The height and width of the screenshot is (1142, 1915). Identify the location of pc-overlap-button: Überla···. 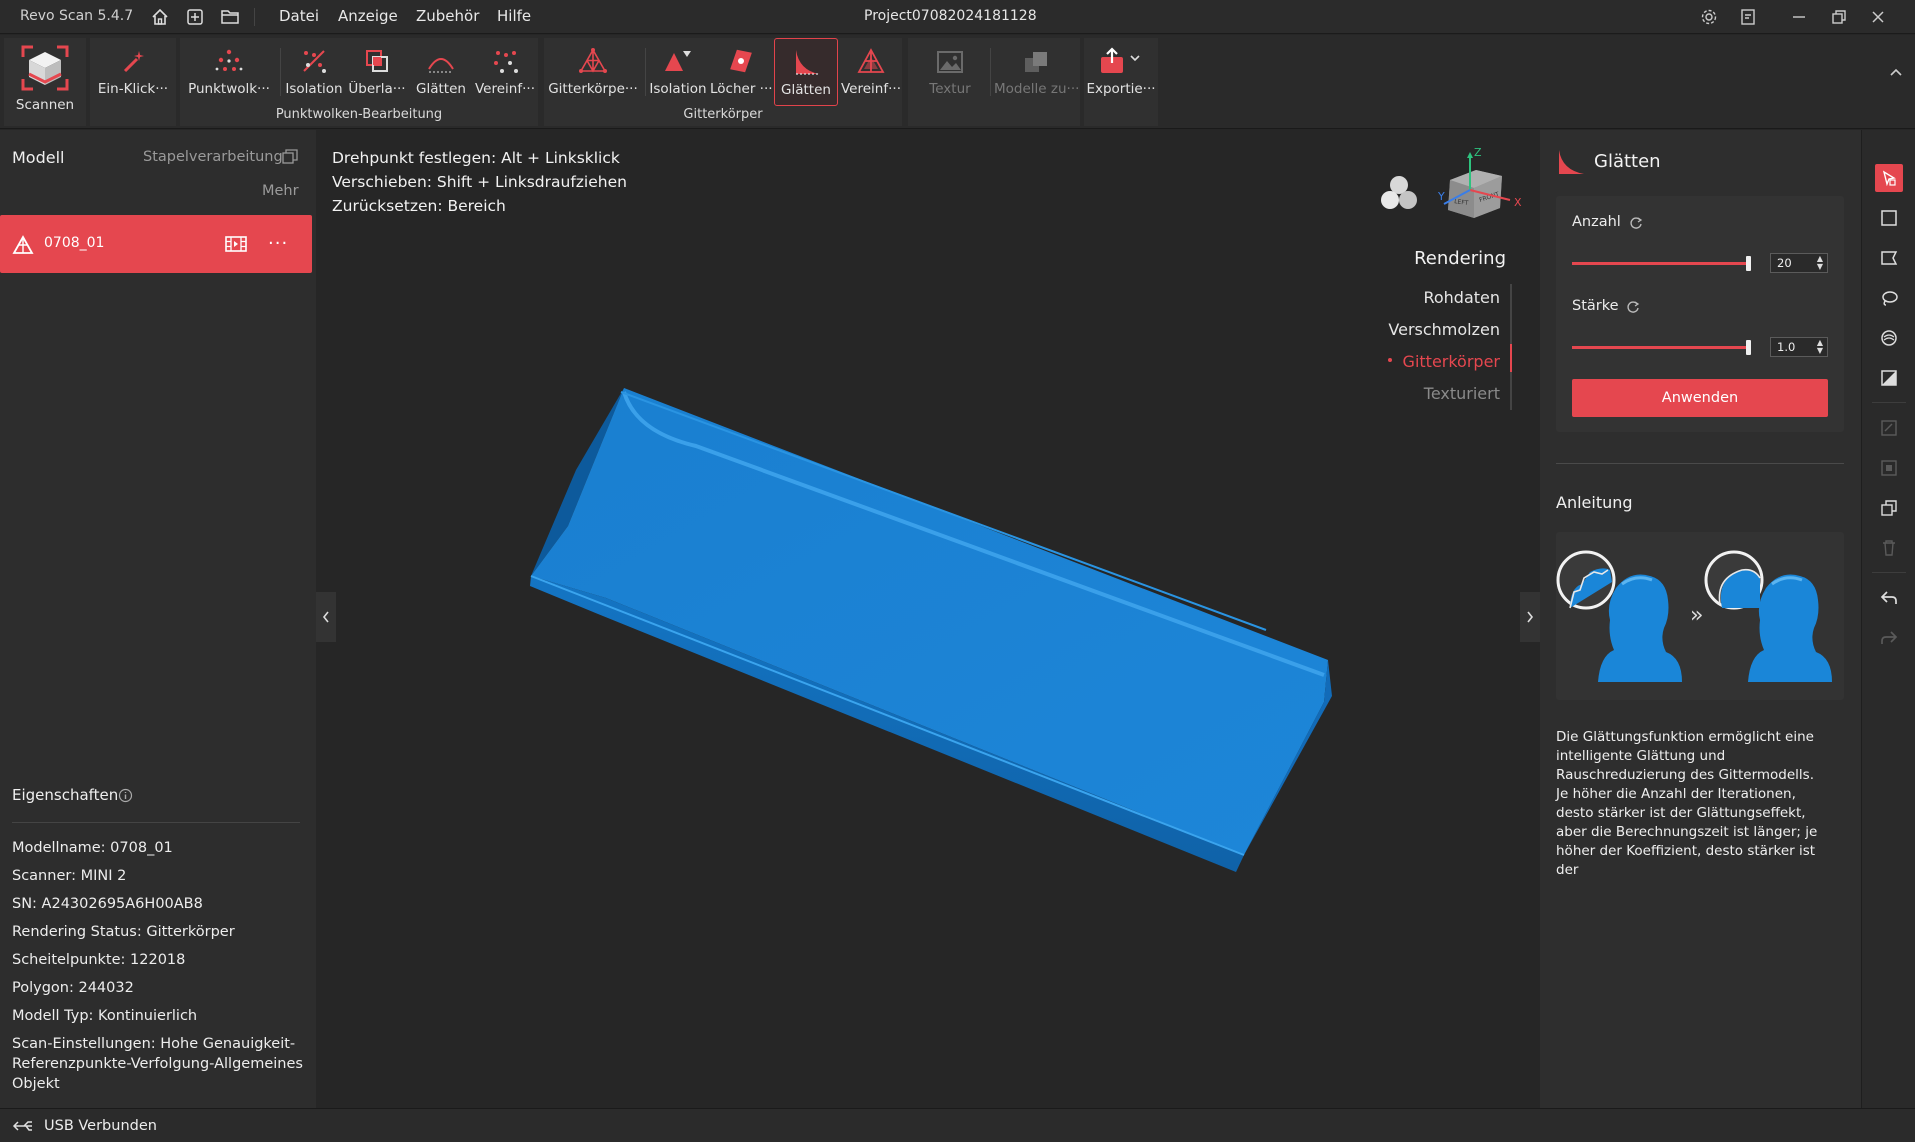
(377, 72).